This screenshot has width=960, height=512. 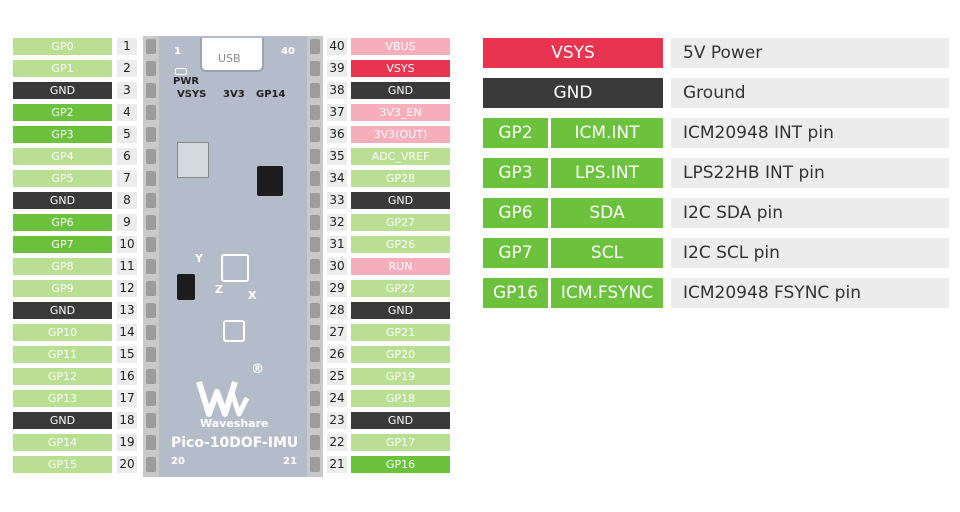 I want to click on pin-label: GP11, so click(x=62, y=354).